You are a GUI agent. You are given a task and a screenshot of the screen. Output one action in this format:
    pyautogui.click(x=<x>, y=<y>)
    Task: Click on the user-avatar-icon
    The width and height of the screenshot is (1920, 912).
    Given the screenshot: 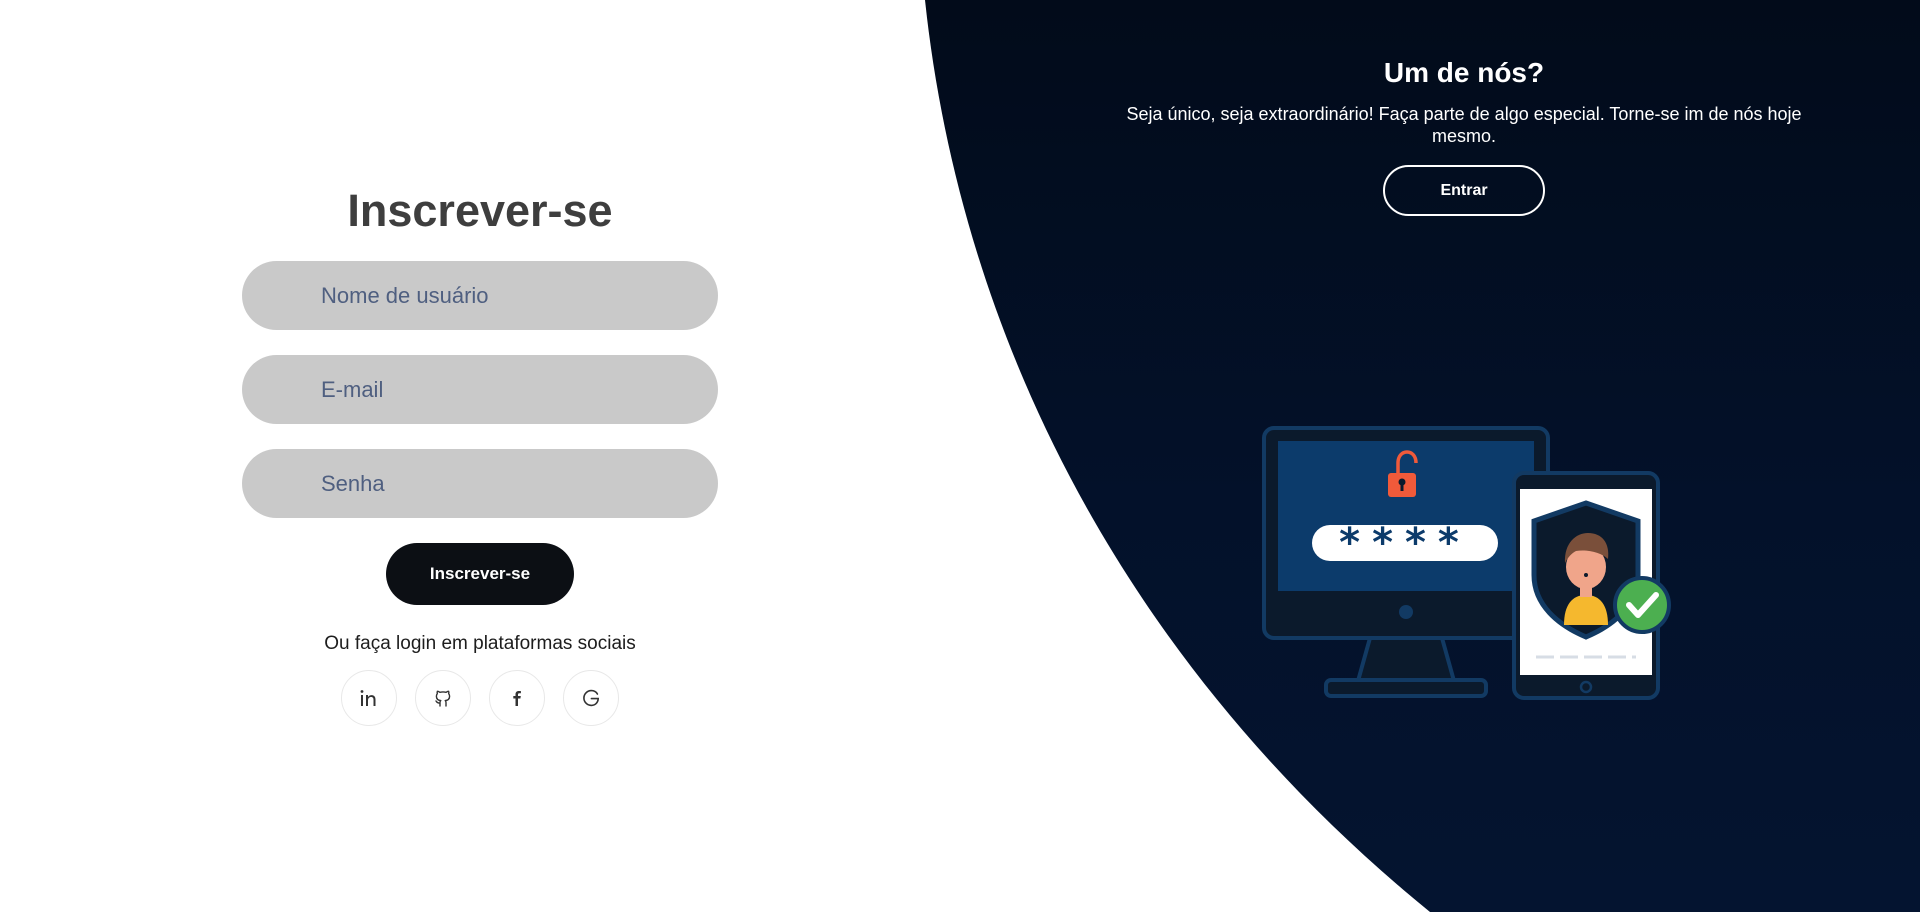 What is the action you would take?
    pyautogui.click(x=1586, y=579)
    